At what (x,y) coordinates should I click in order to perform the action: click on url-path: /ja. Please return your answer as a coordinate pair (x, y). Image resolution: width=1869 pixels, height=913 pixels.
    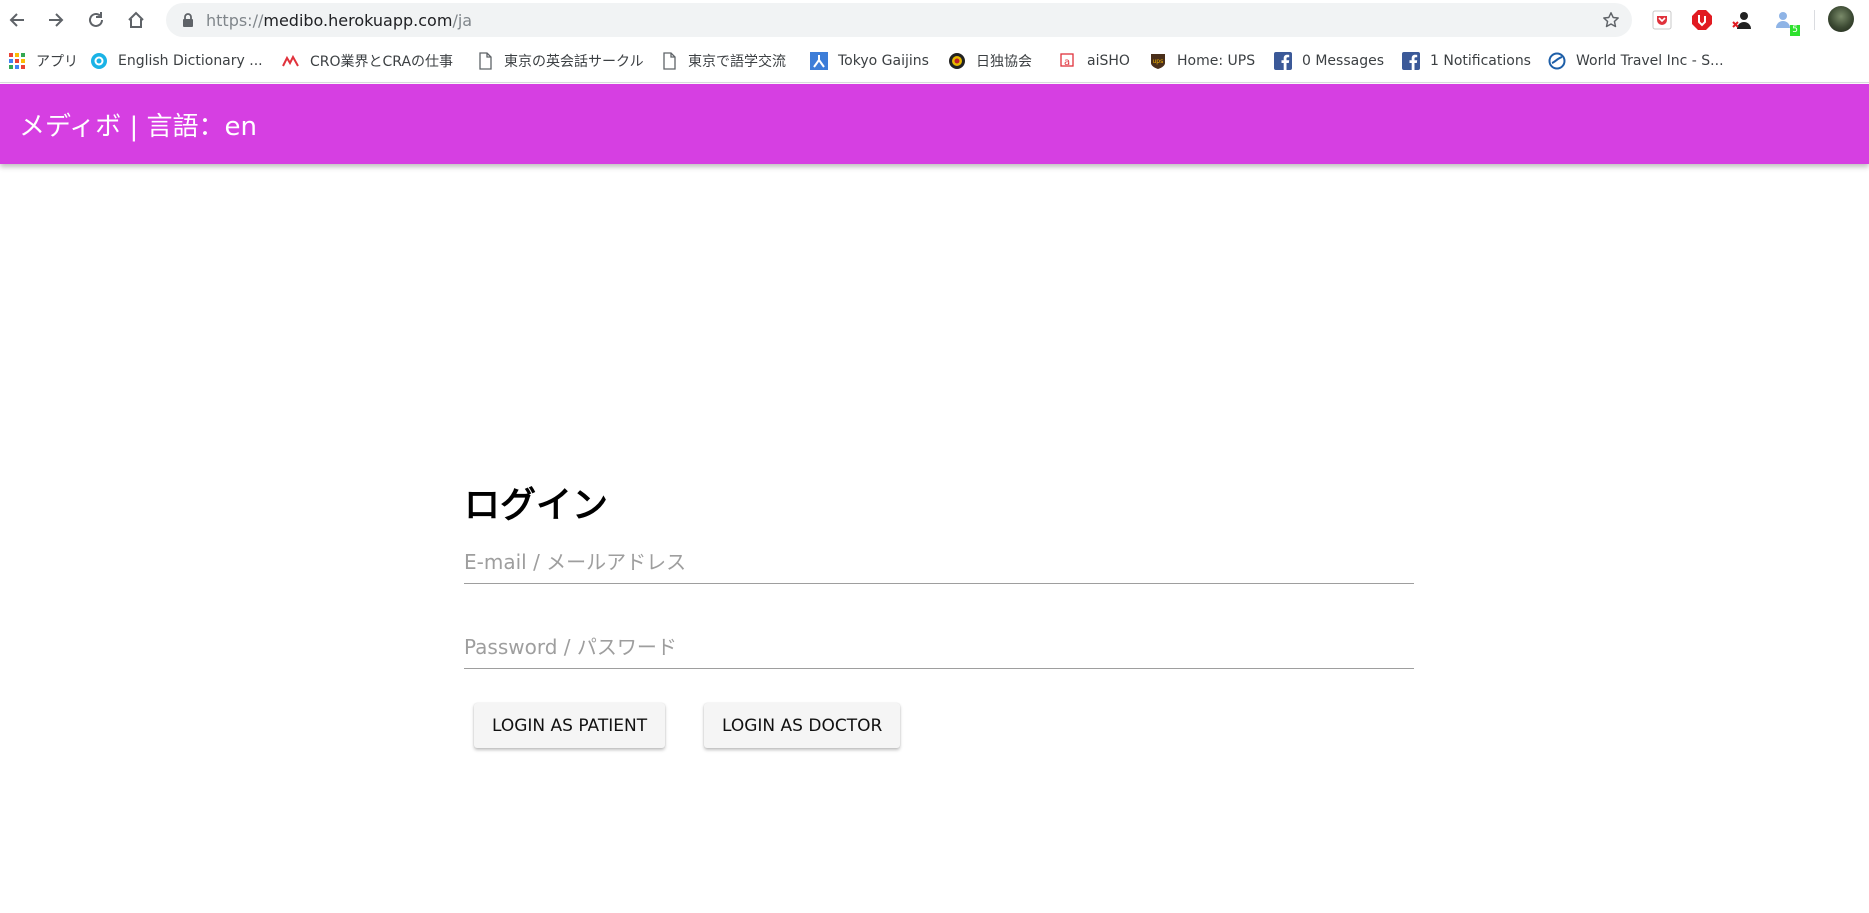
    Looking at the image, I should click on (462, 20).